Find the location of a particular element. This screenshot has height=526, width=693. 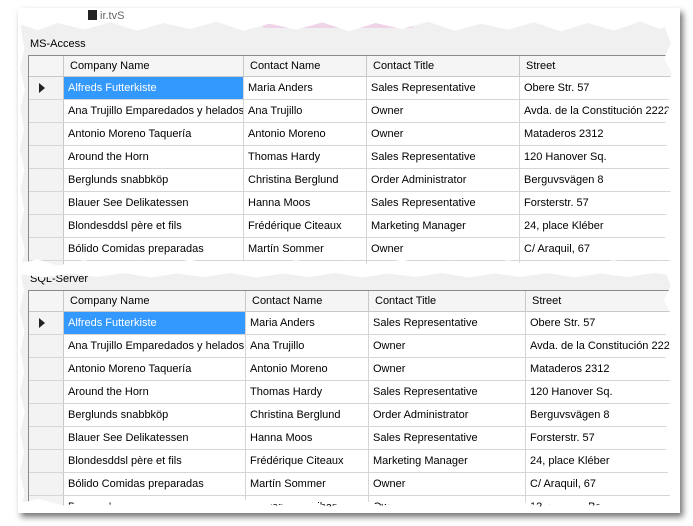

column-header-contact-name: Contact Name is located at coordinates (307, 301).